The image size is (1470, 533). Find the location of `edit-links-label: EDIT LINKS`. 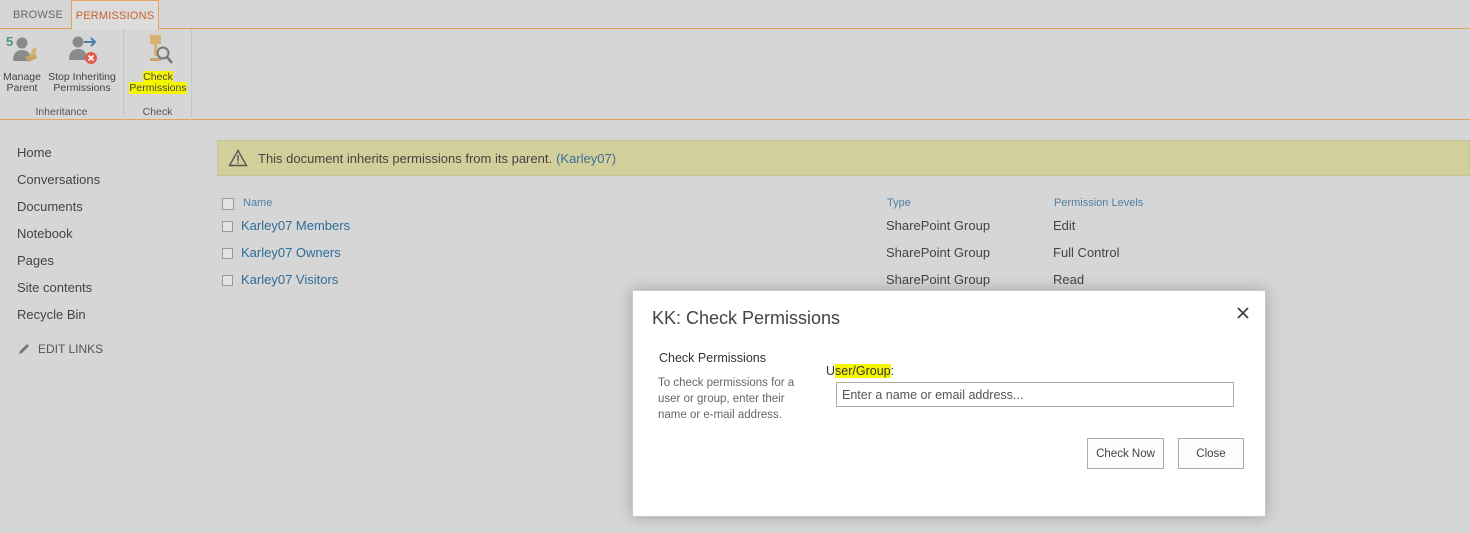

edit-links-label: EDIT LINKS is located at coordinates (71, 349).